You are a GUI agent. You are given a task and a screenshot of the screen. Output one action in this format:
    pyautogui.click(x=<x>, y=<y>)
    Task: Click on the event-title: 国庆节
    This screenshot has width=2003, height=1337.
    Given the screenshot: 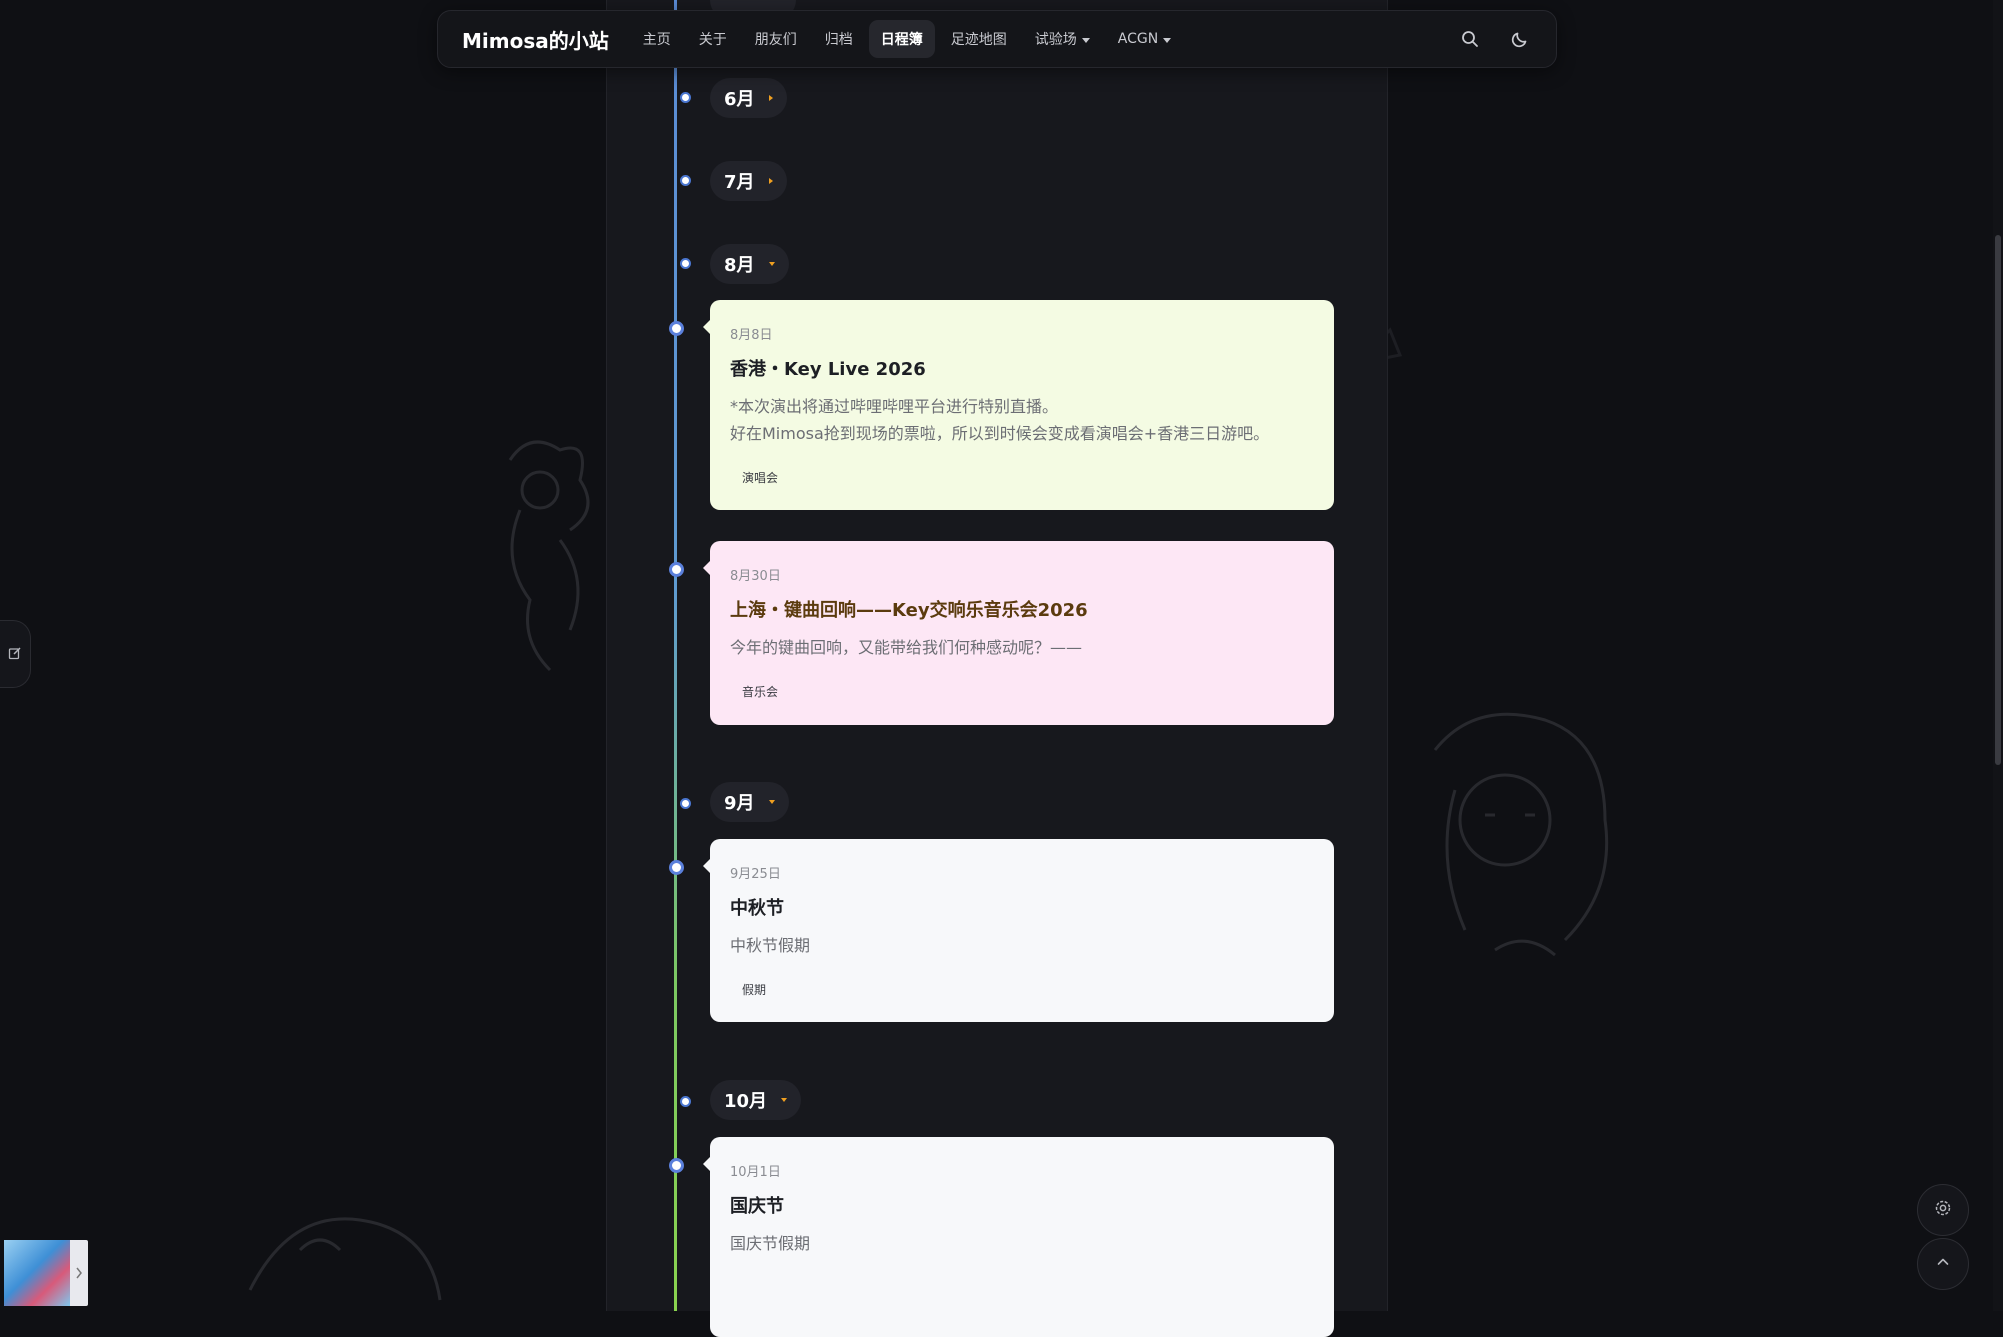 What is the action you would take?
    pyautogui.click(x=757, y=1206)
    